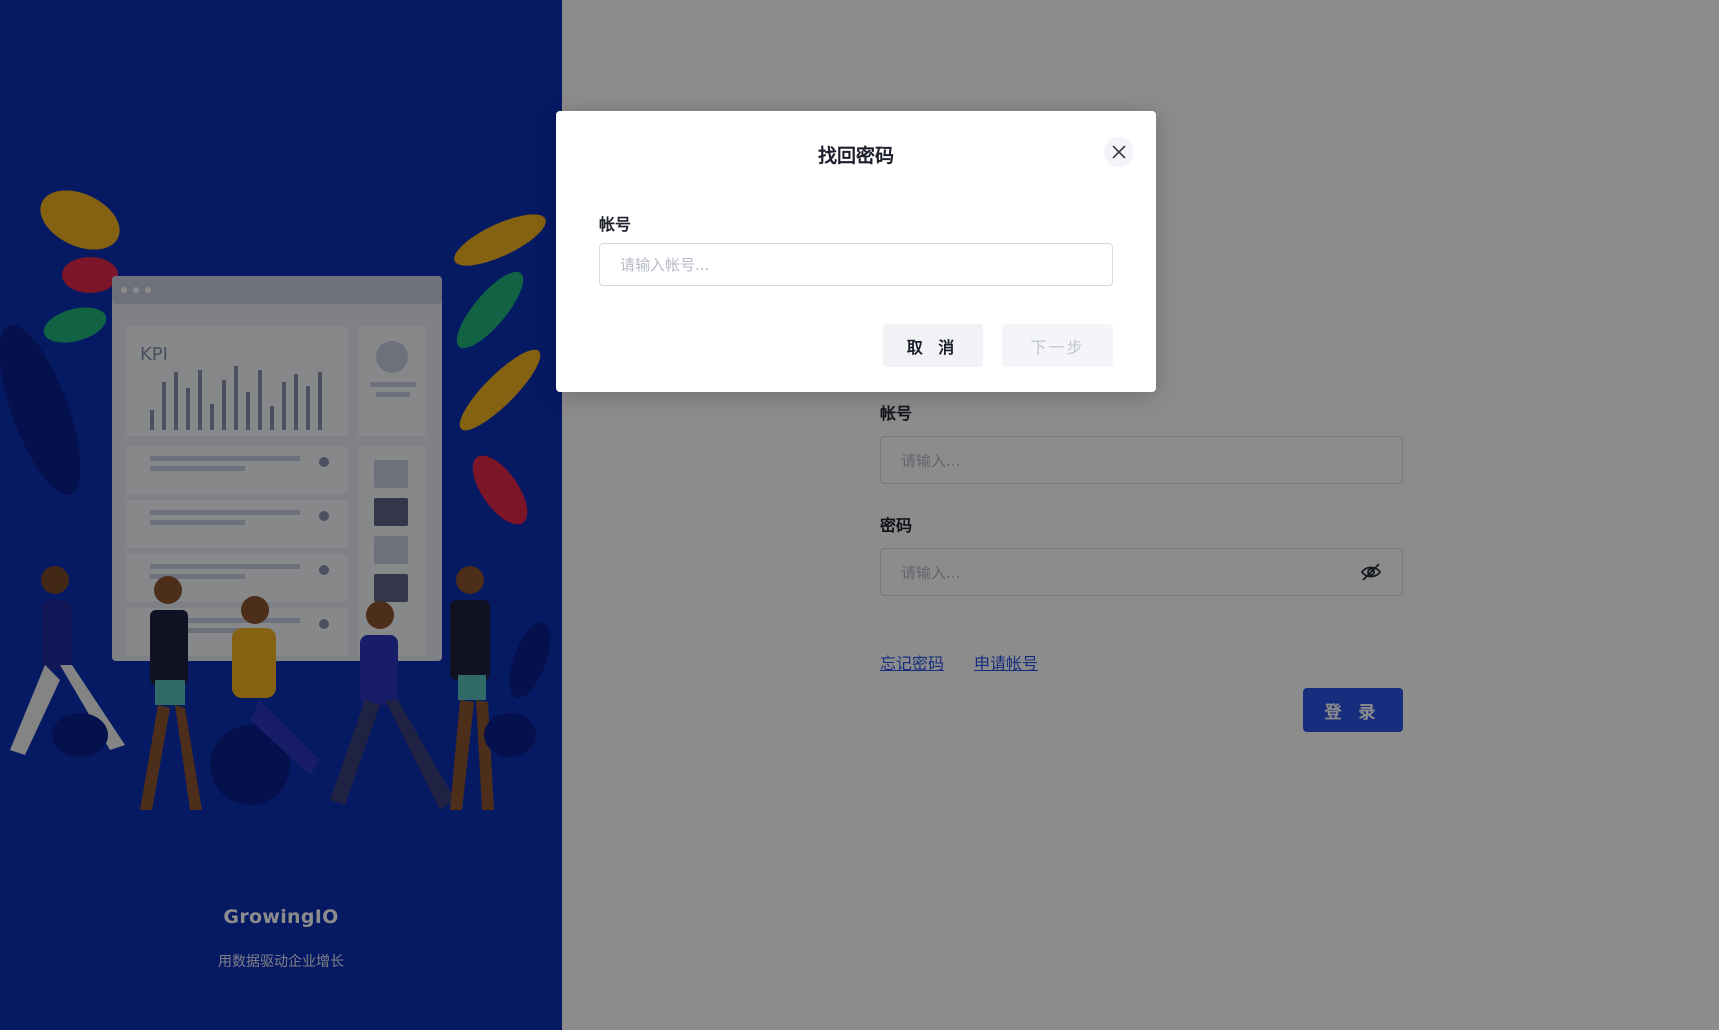  I want to click on close-button, so click(1119, 152).